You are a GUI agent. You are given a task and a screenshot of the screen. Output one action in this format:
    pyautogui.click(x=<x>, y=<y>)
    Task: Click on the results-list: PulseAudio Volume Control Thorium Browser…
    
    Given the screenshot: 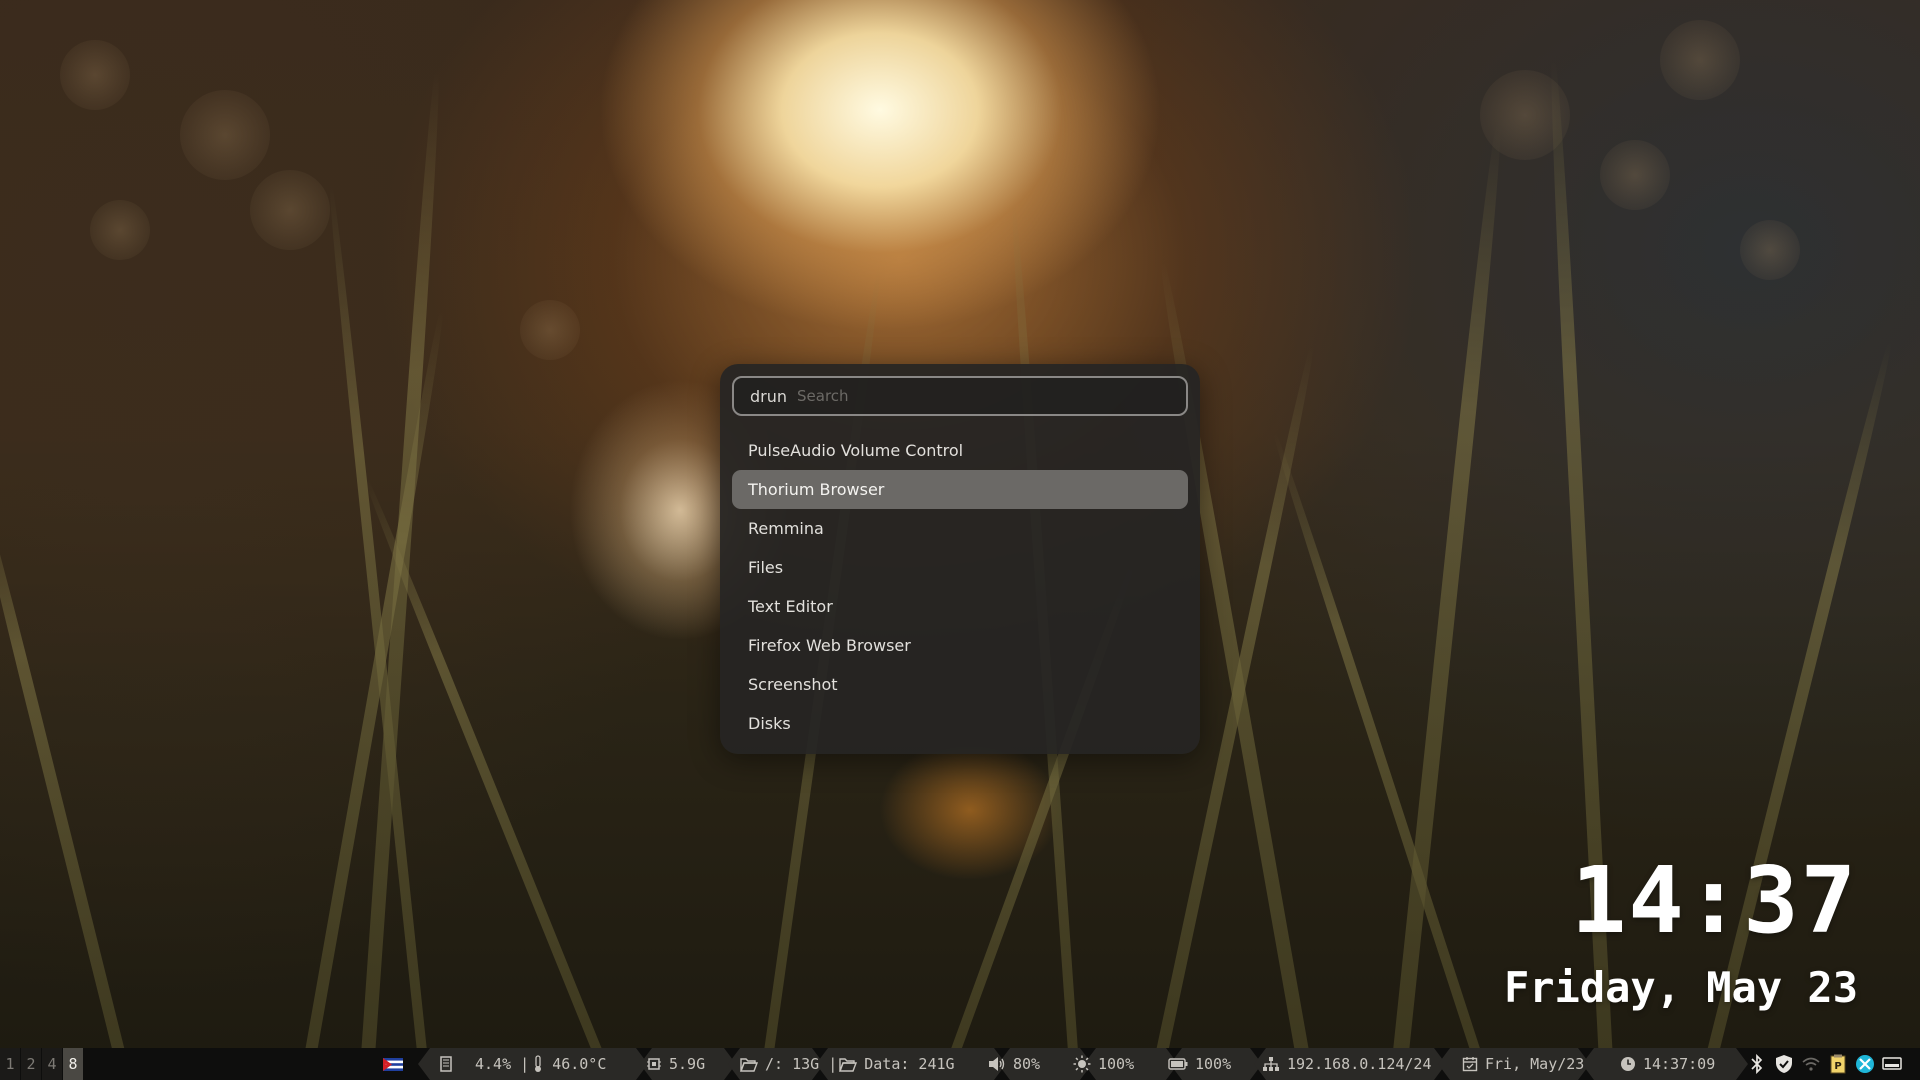 What is the action you would take?
    pyautogui.click(x=960, y=587)
    